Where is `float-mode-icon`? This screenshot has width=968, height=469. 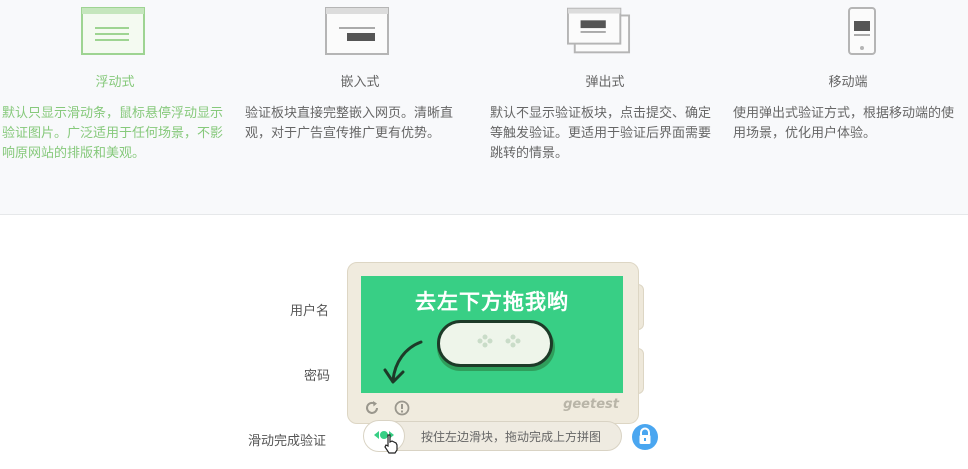 float-mode-icon is located at coordinates (113, 31).